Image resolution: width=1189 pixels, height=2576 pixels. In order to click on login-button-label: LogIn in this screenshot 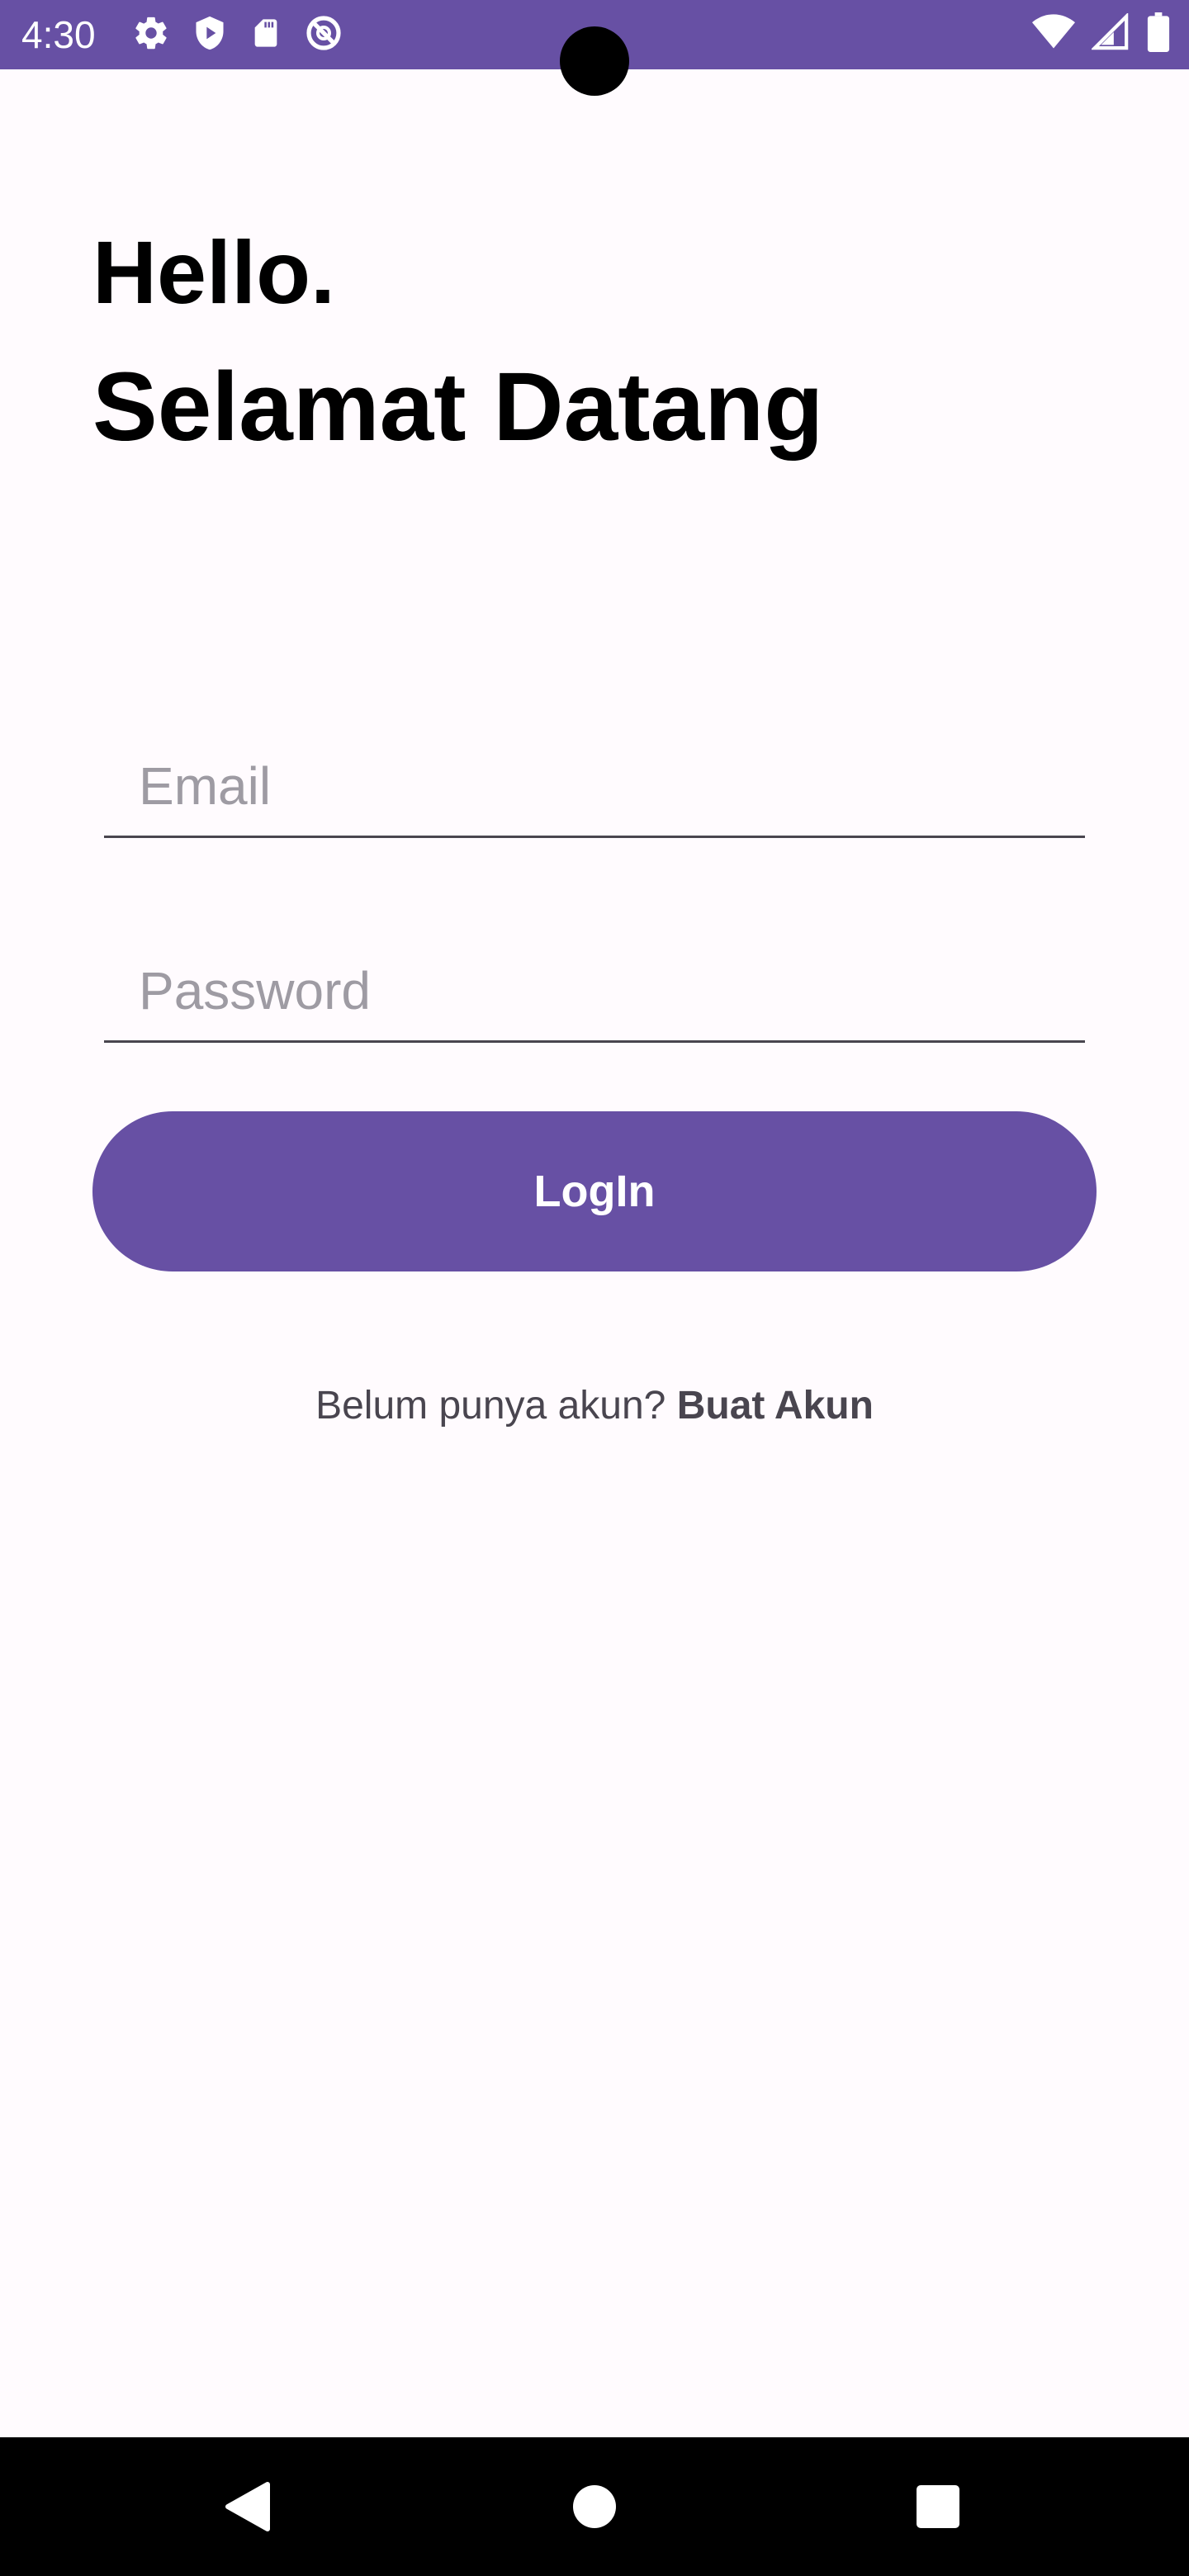, I will do `click(594, 1191)`.